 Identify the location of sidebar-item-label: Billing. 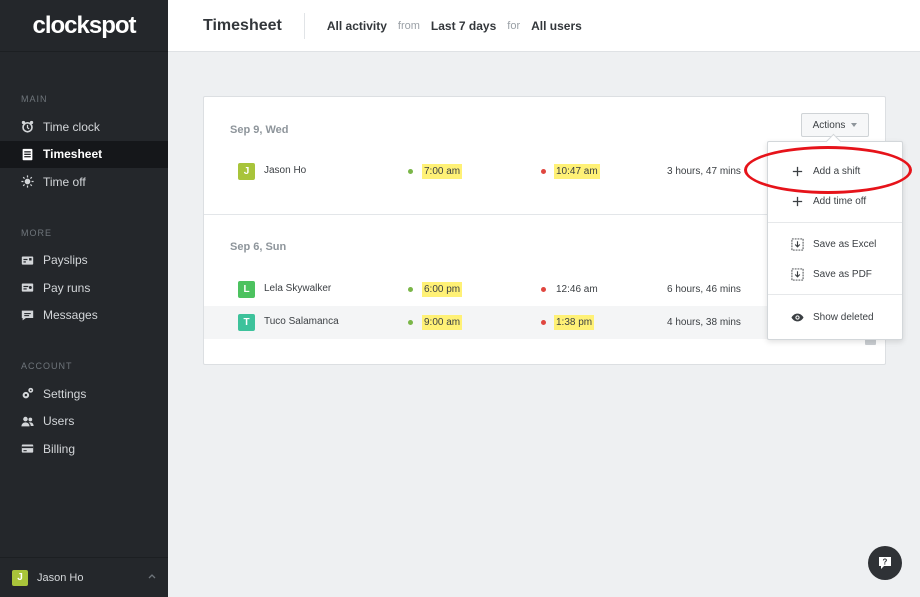
(59, 448).